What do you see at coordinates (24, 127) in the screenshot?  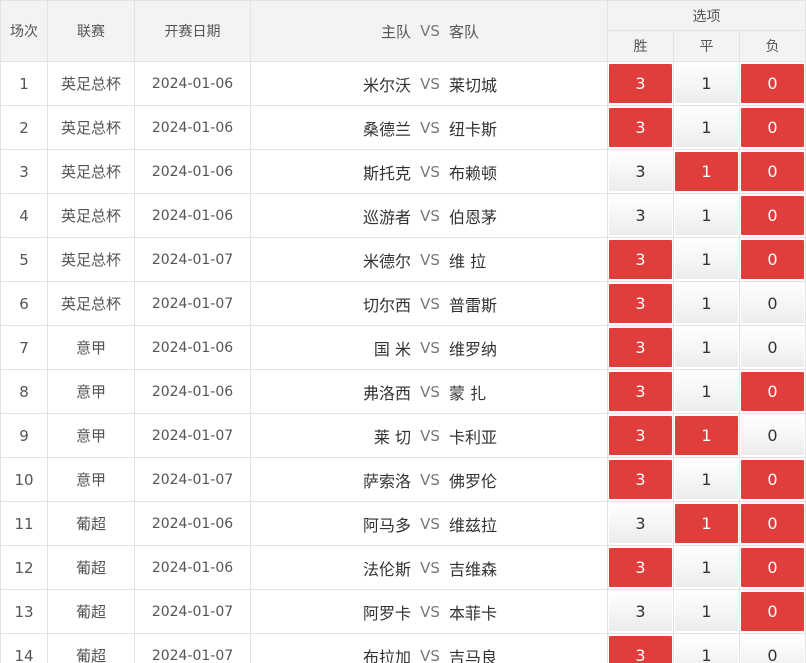 I see `match-no: 2` at bounding box center [24, 127].